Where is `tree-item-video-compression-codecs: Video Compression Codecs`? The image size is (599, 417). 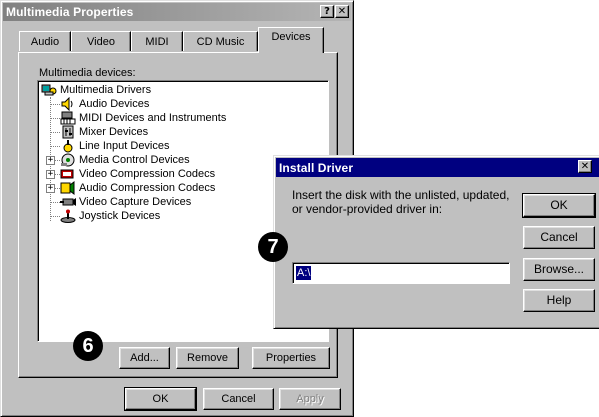 tree-item-video-compression-codecs: Video Compression Codecs is located at coordinates (137, 174).